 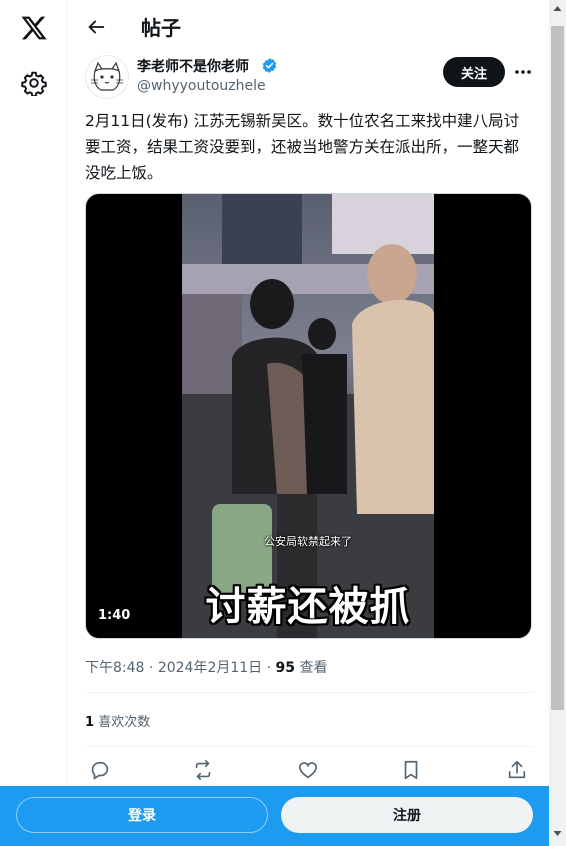 I want to click on cat-sketch-avatar-icon, so click(x=107, y=77).